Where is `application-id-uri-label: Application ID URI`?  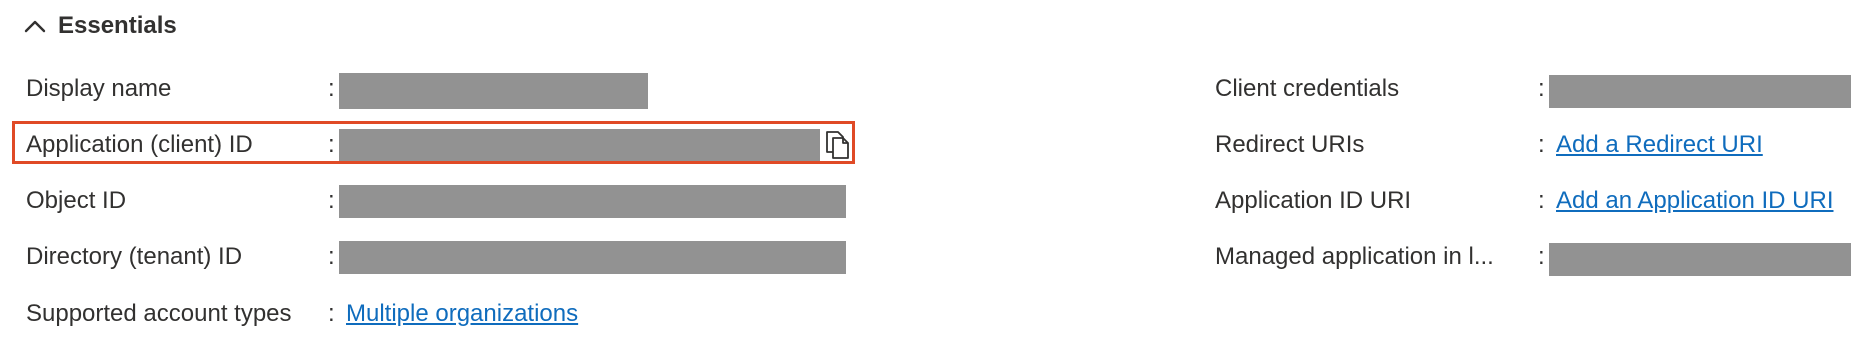 application-id-uri-label: Application ID URI is located at coordinates (1313, 200).